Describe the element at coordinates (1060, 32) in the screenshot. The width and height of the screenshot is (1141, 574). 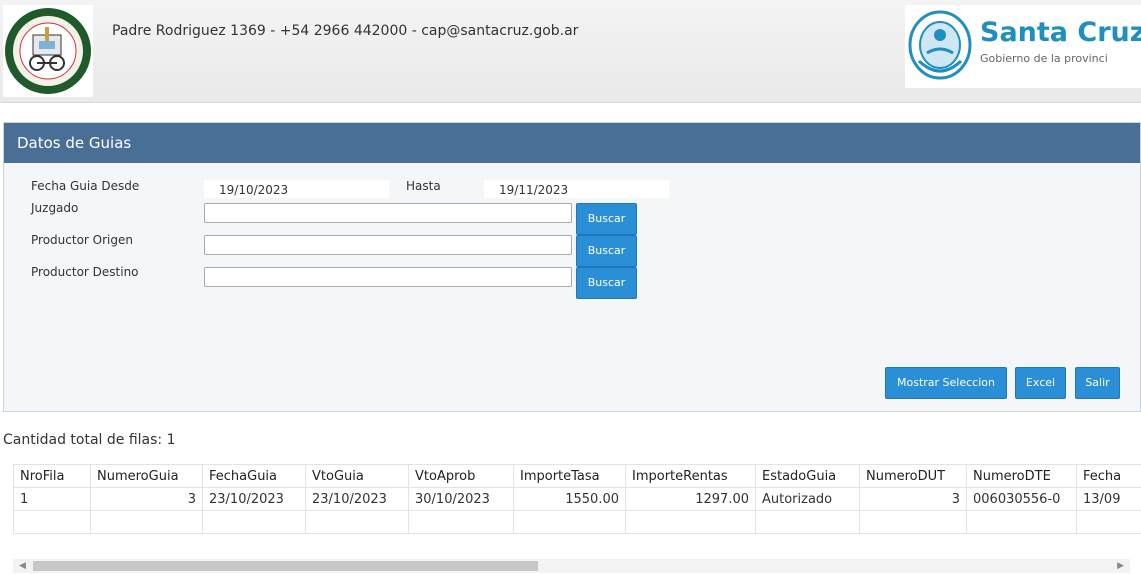
I see `brand-title: Santa Cruz` at that location.